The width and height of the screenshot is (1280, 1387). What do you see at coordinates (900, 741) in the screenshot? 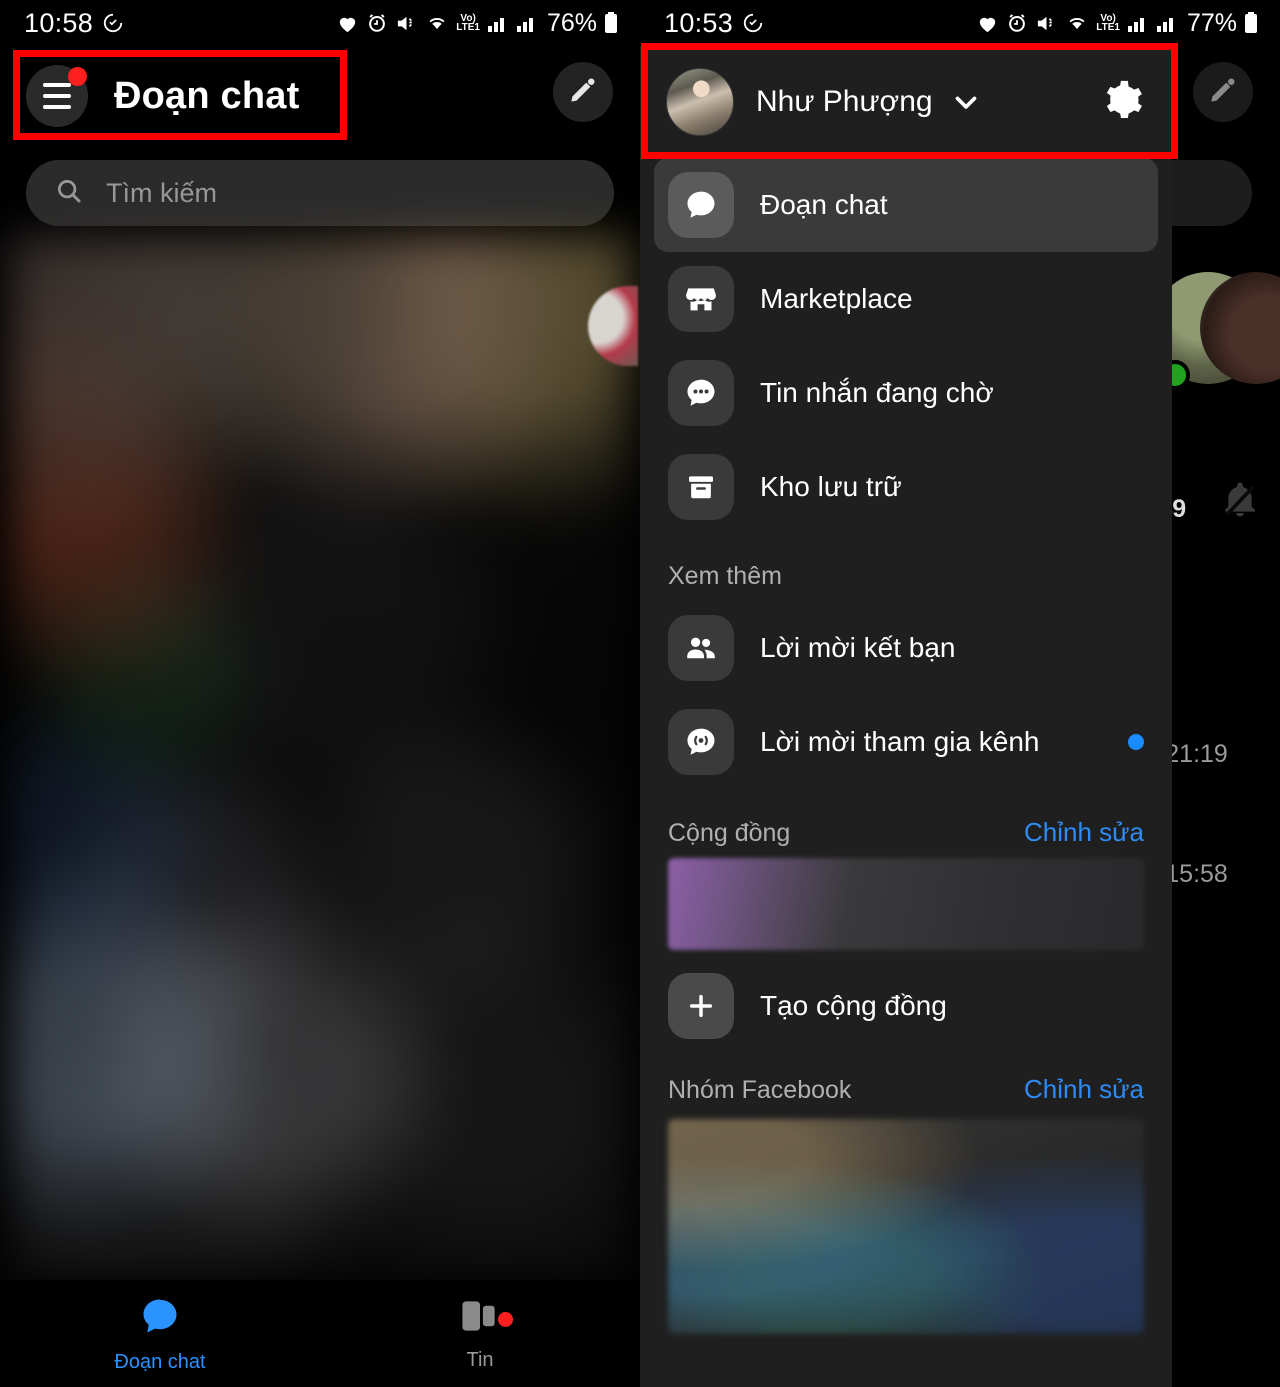
I see `drawer-item-label: Lời mời tham gia kênh` at bounding box center [900, 741].